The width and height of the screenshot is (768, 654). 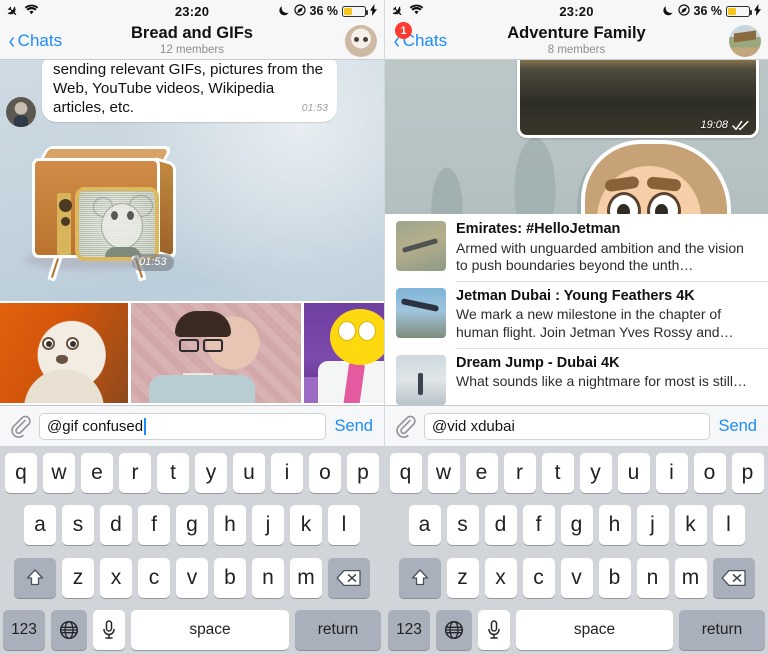 I want to click on message-input-right: @vid xdubai, so click(x=567, y=426).